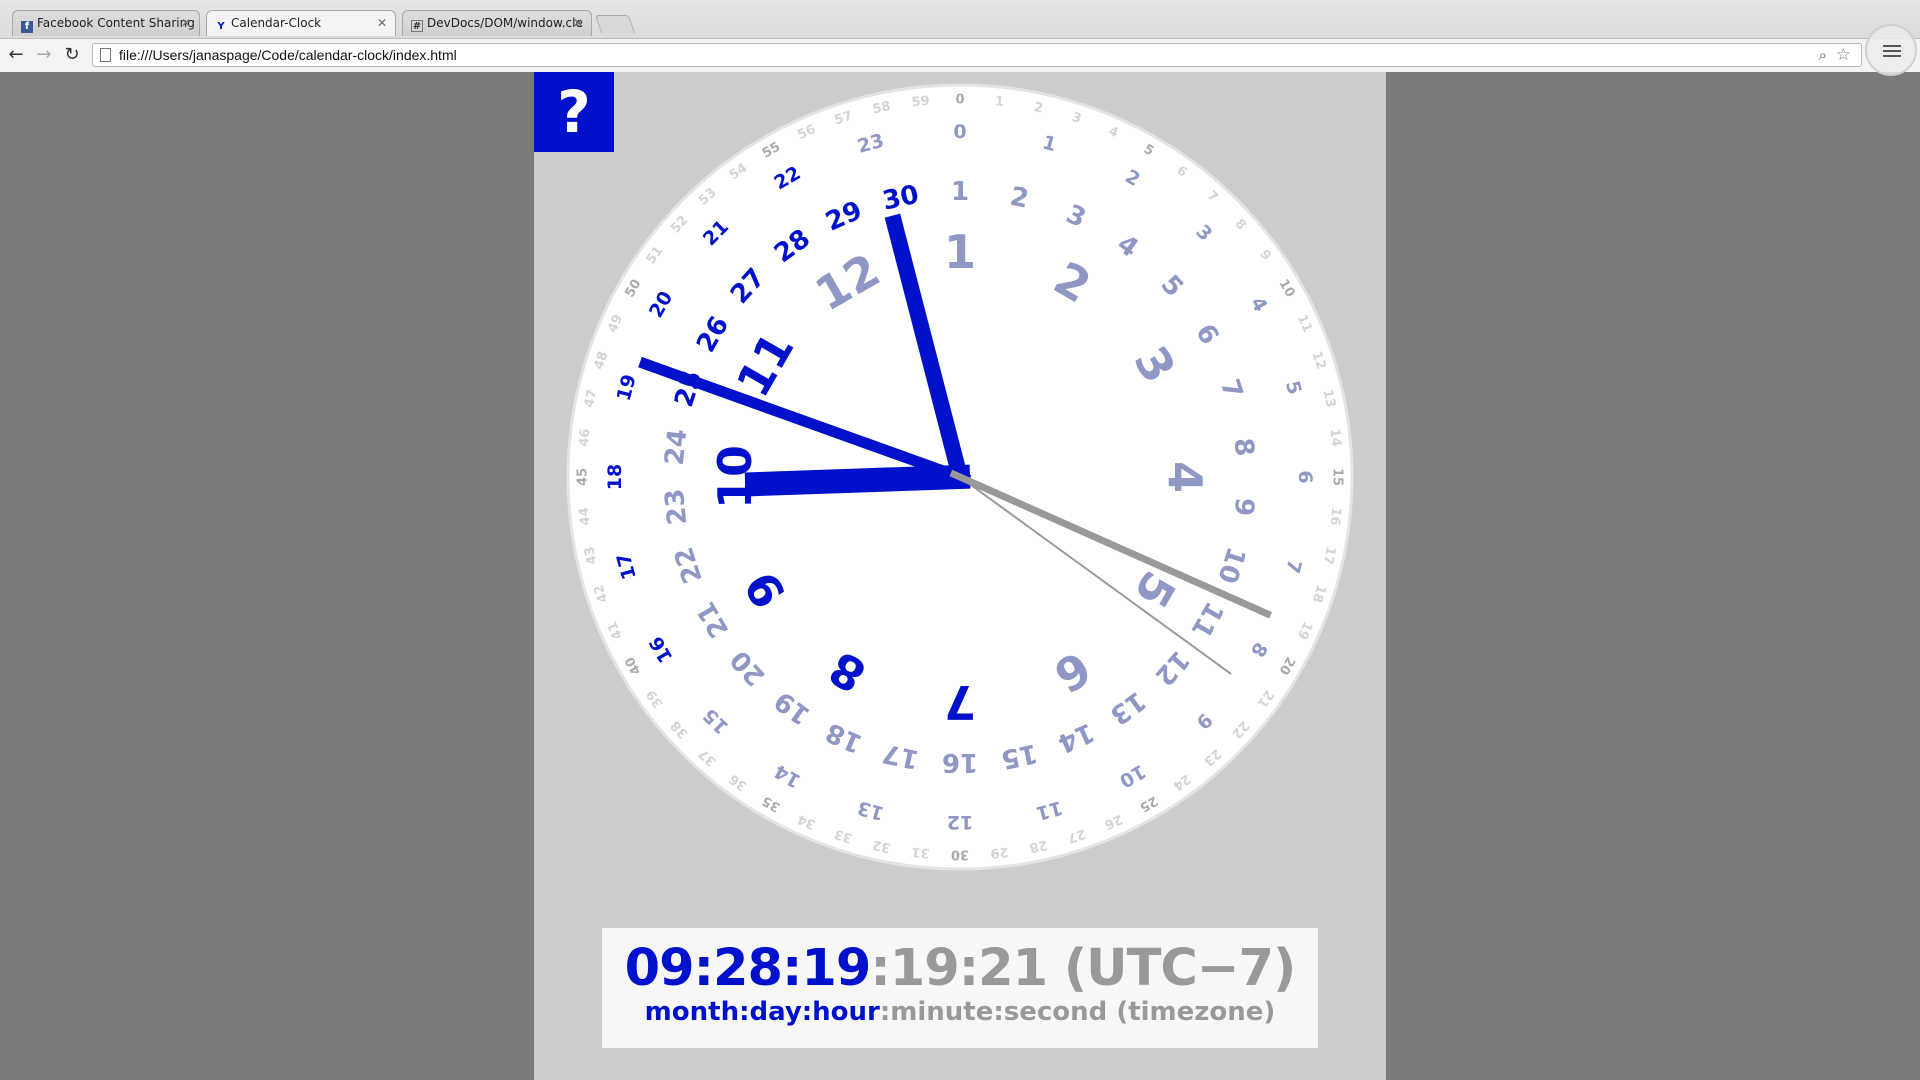  Describe the element at coordinates (1305, 476) in the screenshot. I see `hour-label: 6` at that location.